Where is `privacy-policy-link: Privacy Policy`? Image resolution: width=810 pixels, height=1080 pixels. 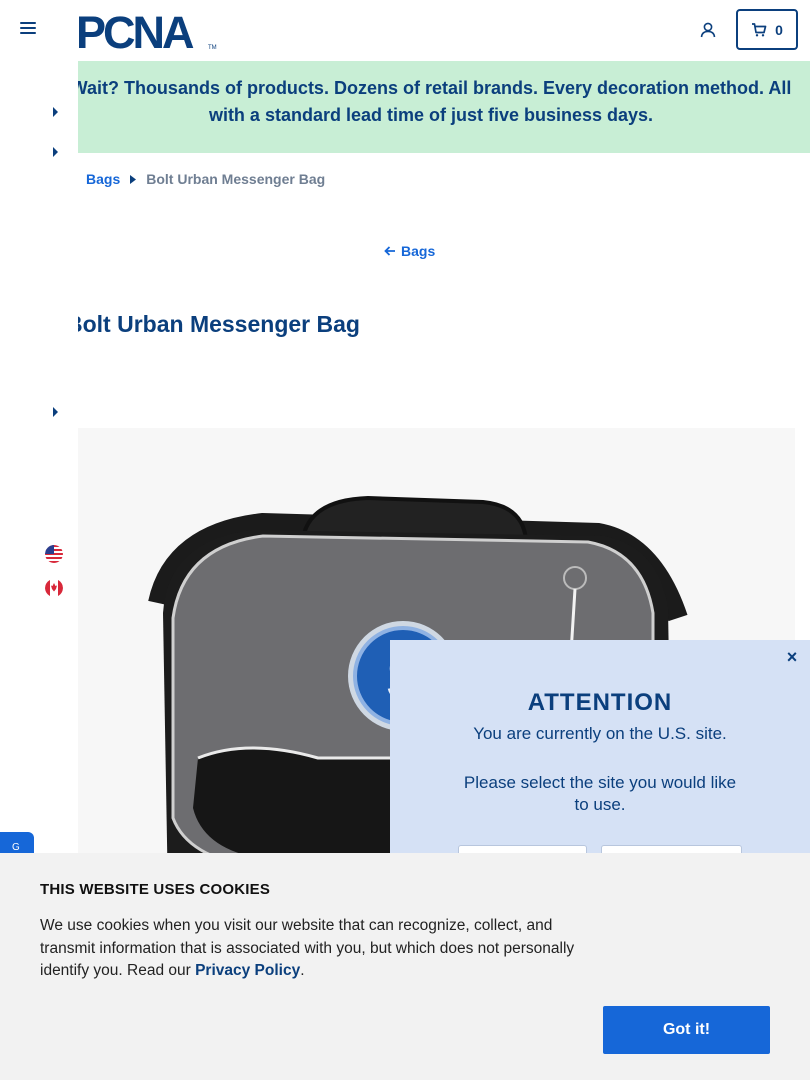
privacy-policy-link: Privacy Policy is located at coordinates (247, 970).